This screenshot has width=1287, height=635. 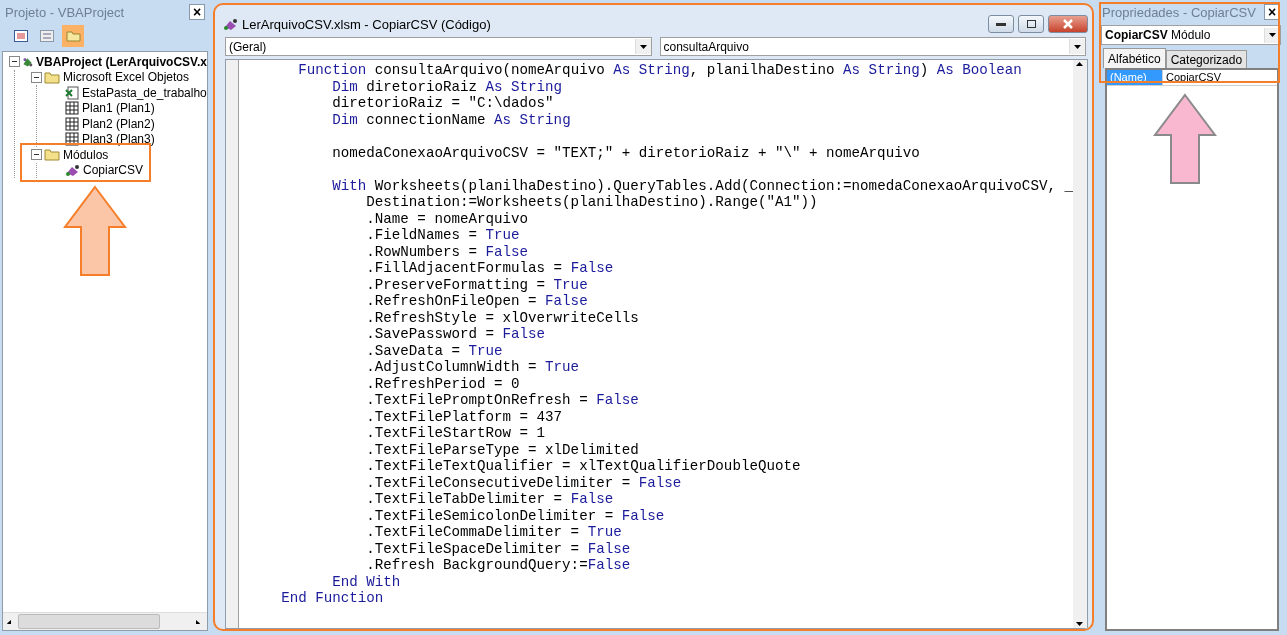 I want to click on restore-button, so click(x=1031, y=24).